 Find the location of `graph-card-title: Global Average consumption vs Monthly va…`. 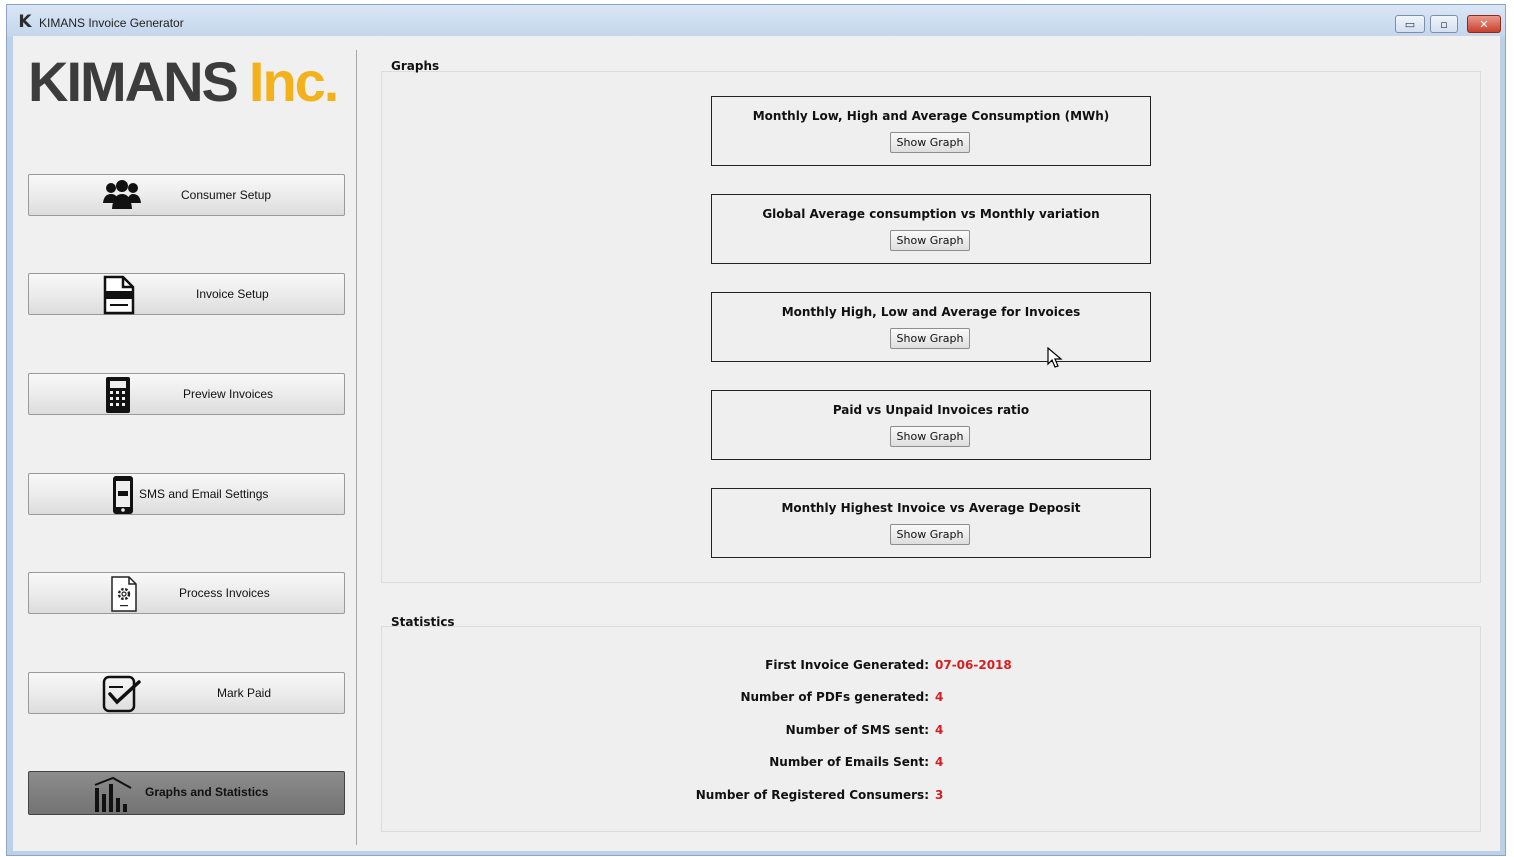

graph-card-title: Global Average consumption vs Monthly va… is located at coordinates (931, 214).